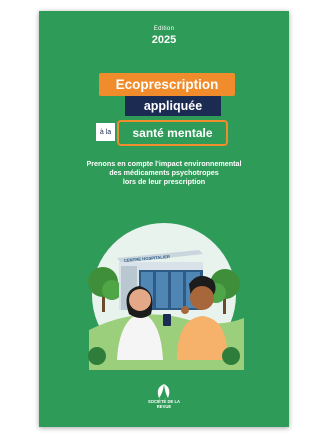  I want to click on edition-label: Edition, so click(164, 29).